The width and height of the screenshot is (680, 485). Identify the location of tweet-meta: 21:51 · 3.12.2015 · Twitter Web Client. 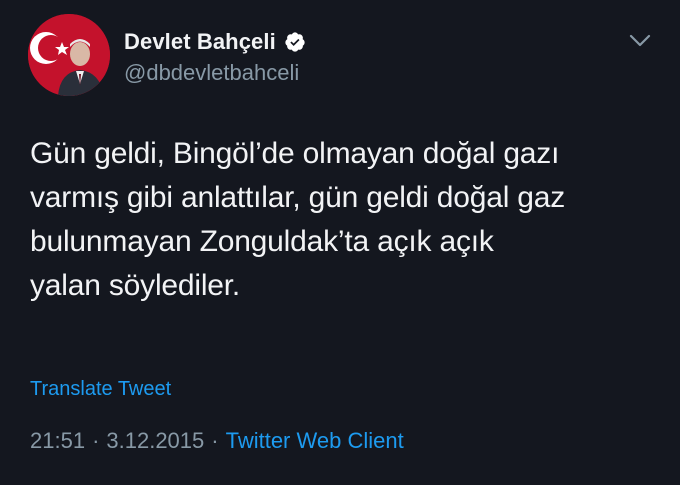
(217, 441).